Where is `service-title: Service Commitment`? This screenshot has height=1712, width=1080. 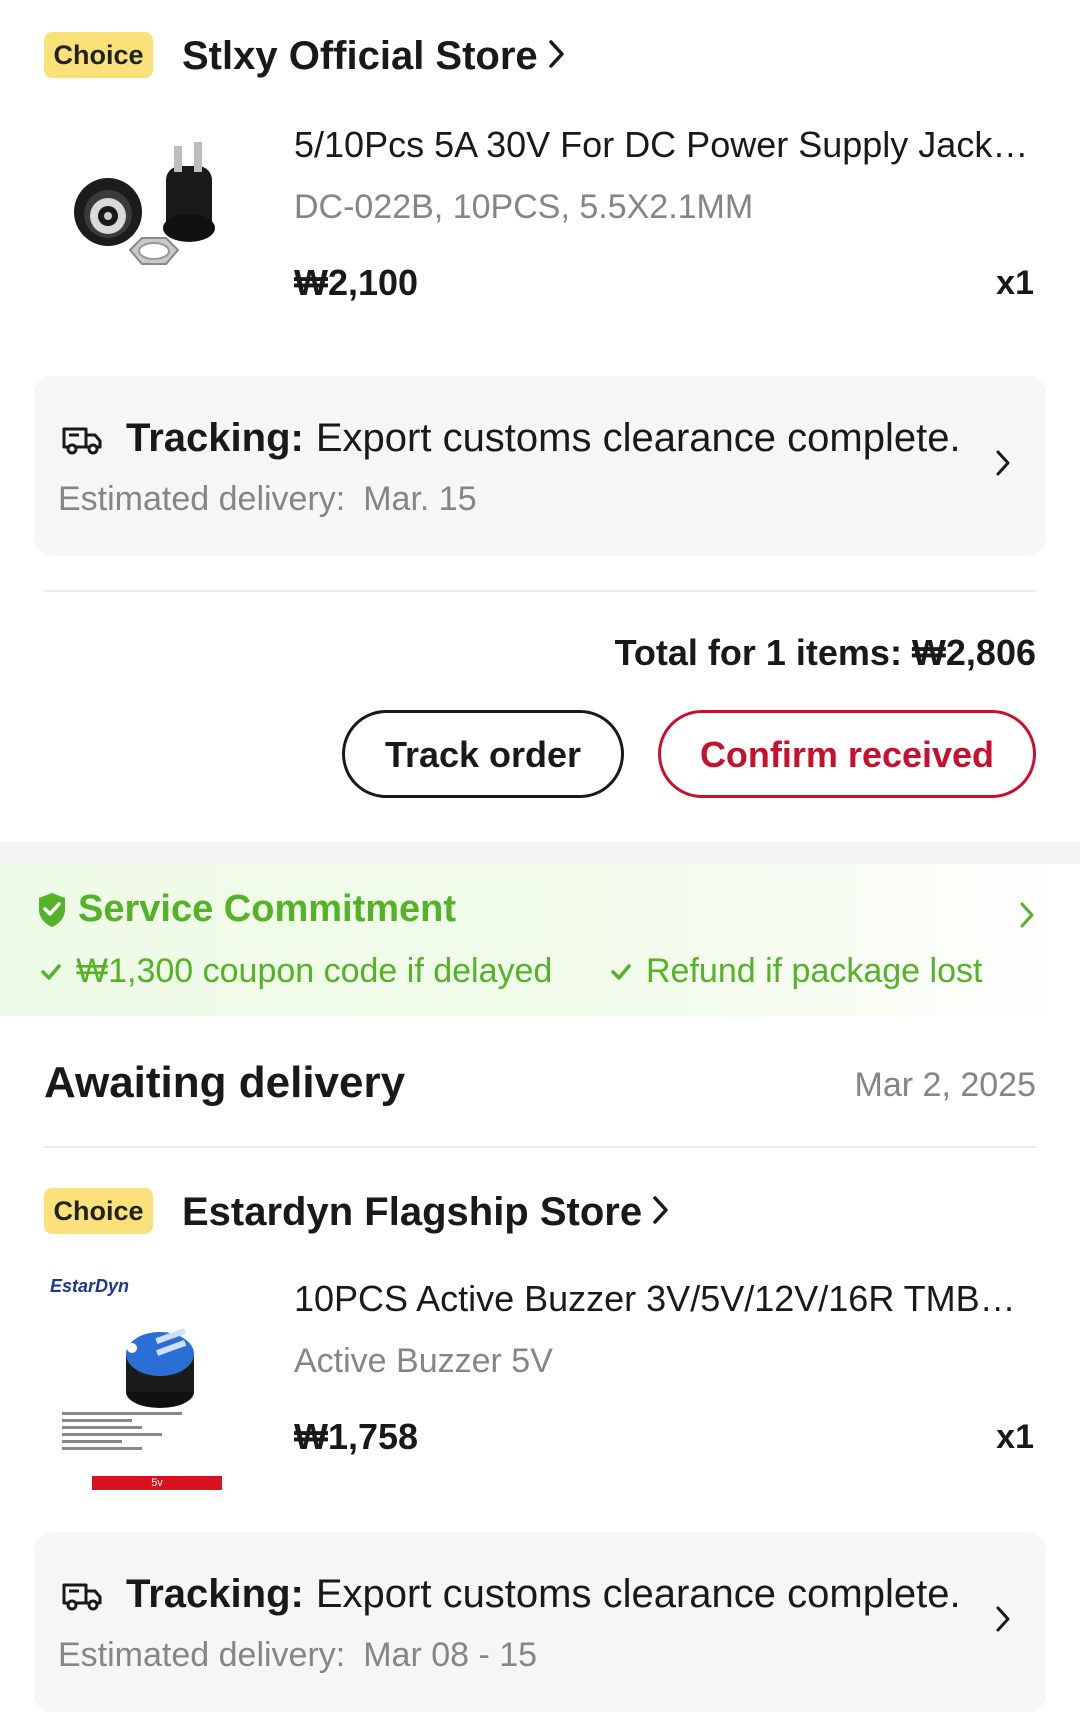
service-title: Service Commitment is located at coordinates (267, 909).